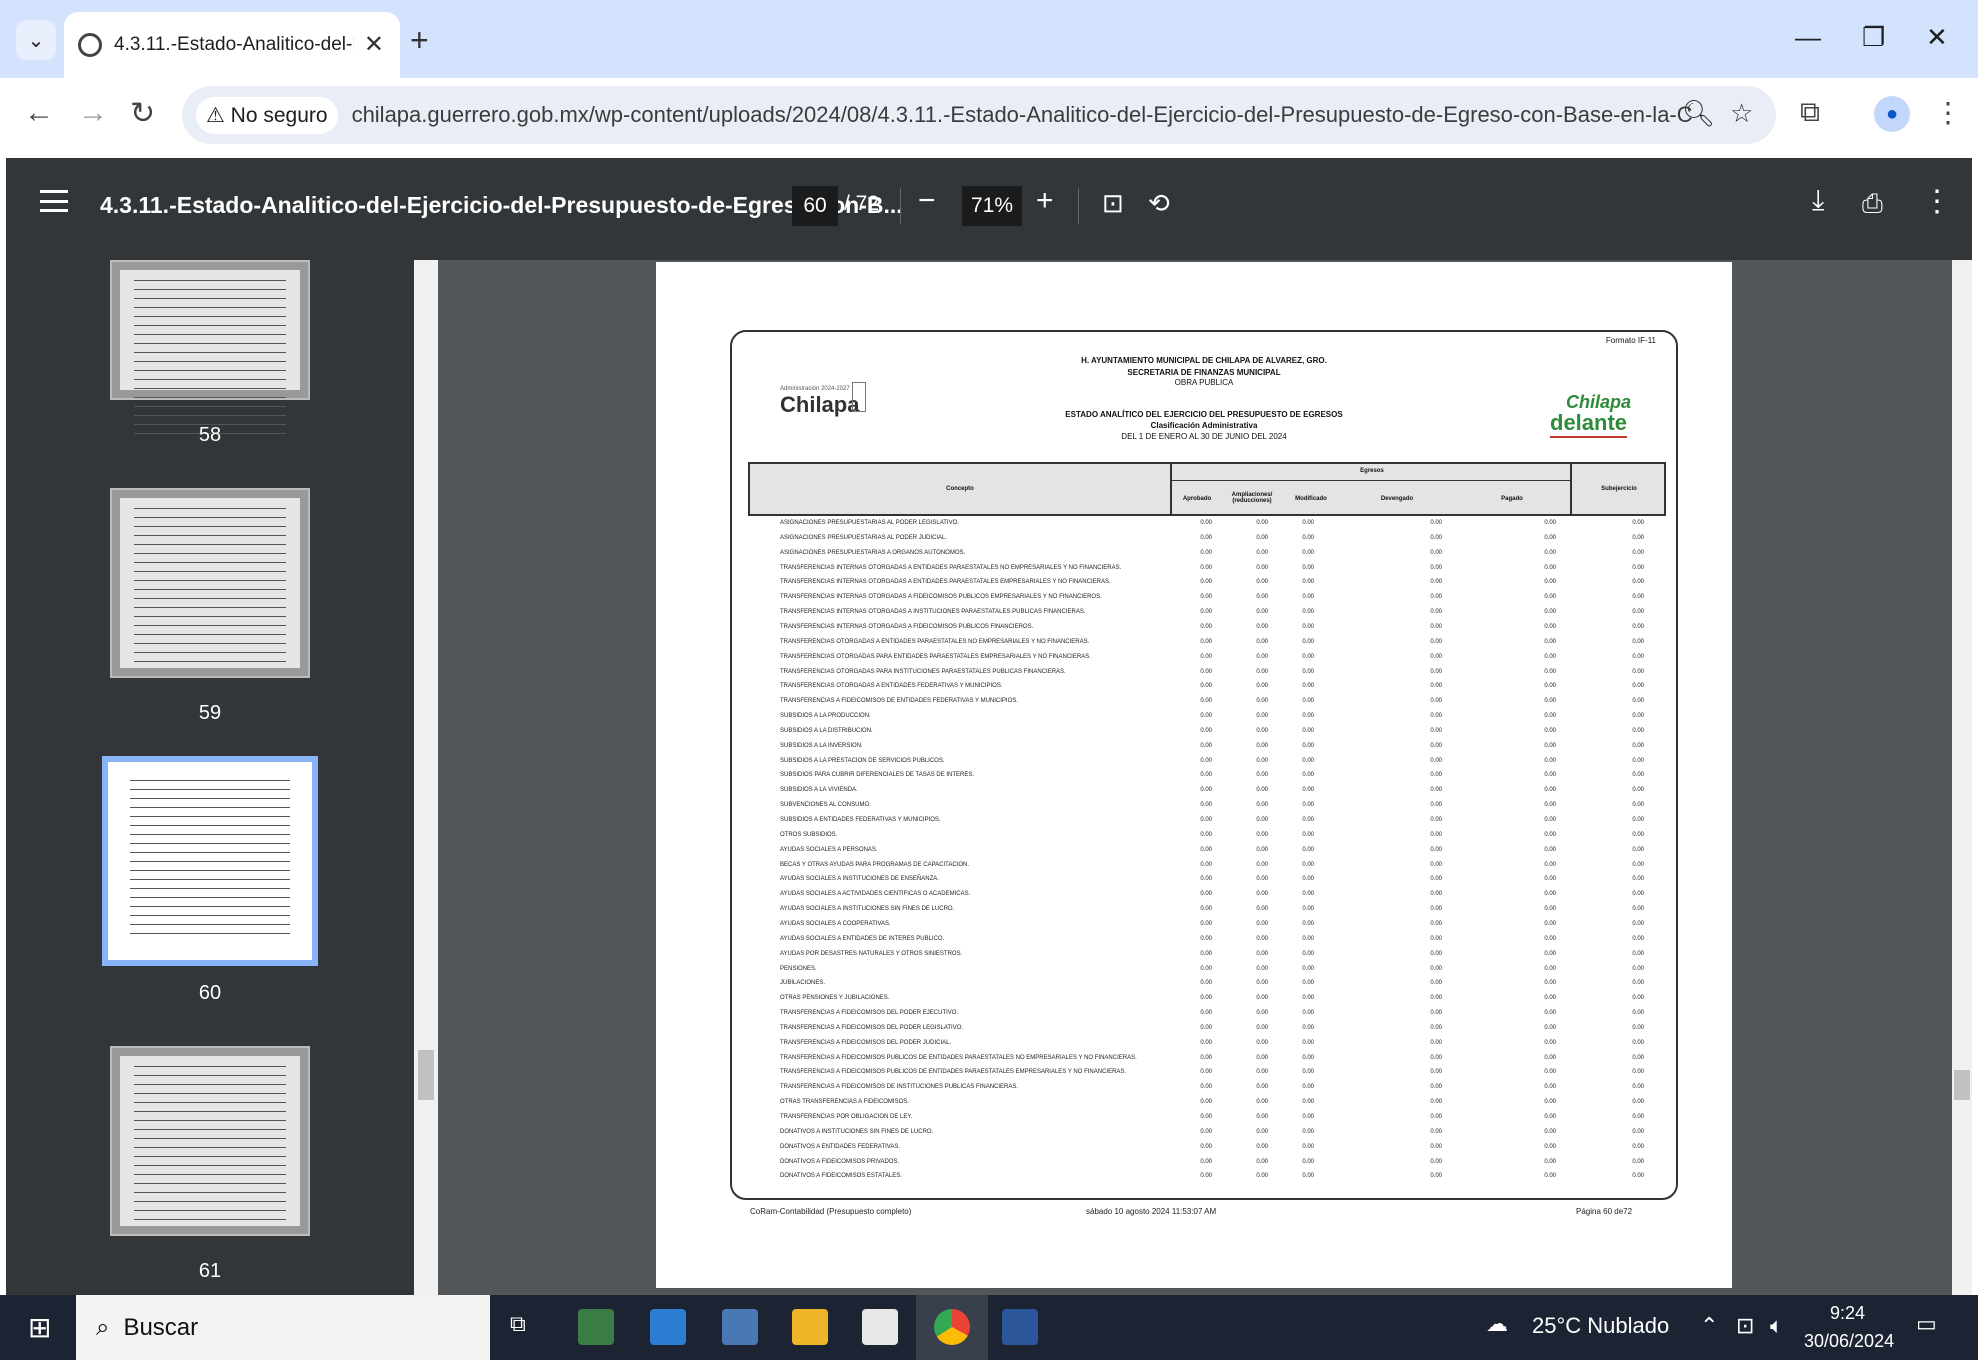 This screenshot has height=1360, width=1978. I want to click on hamburger-menu-icon, so click(54, 201).